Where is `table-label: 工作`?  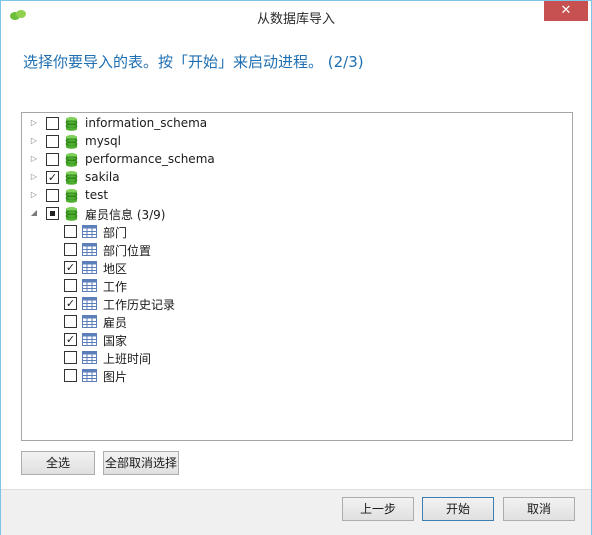
table-label: 工作 is located at coordinates (115, 287).